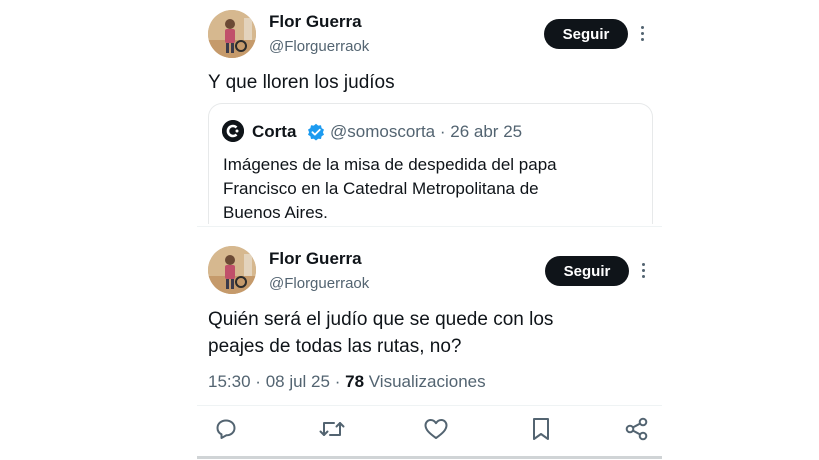 This screenshot has height=460, width=819. I want to click on share-icon, so click(637, 429).